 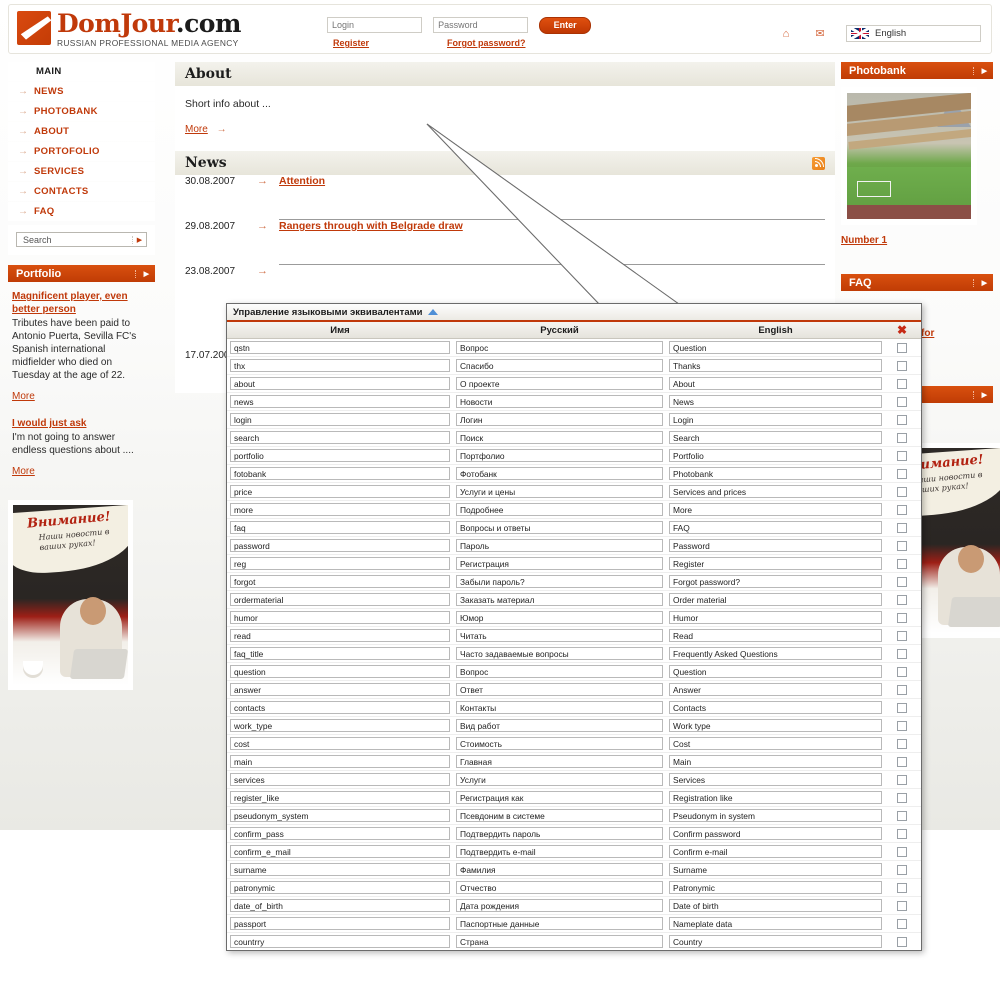 What do you see at coordinates (81, 423) in the screenshot?
I see `portfolio-entry-title: I would just ask` at bounding box center [81, 423].